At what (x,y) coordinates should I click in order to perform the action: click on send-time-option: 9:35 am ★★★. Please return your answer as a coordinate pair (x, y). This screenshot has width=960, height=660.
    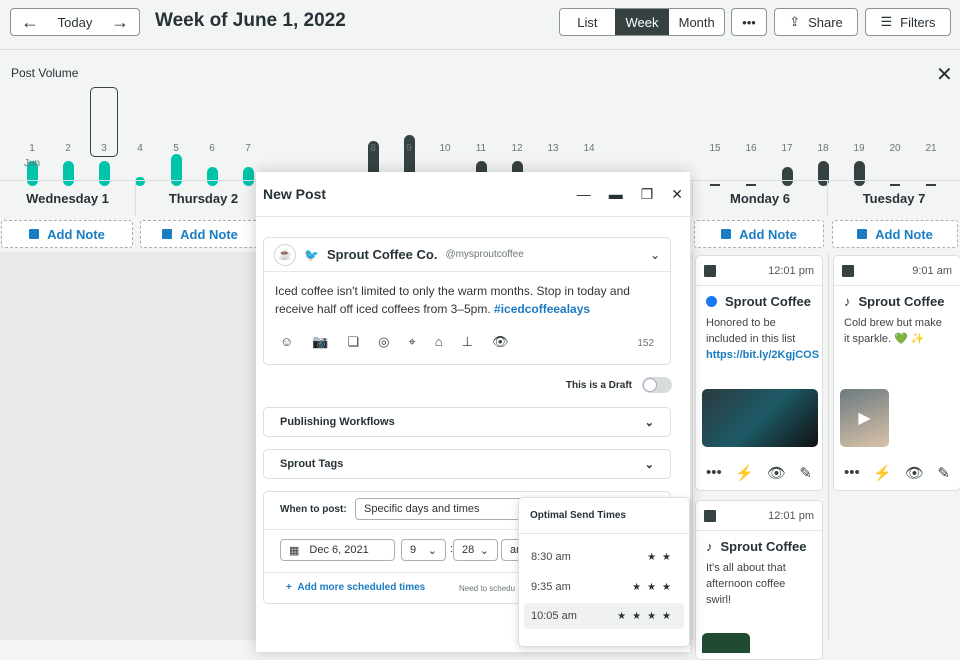
    Looking at the image, I should click on (604, 587).